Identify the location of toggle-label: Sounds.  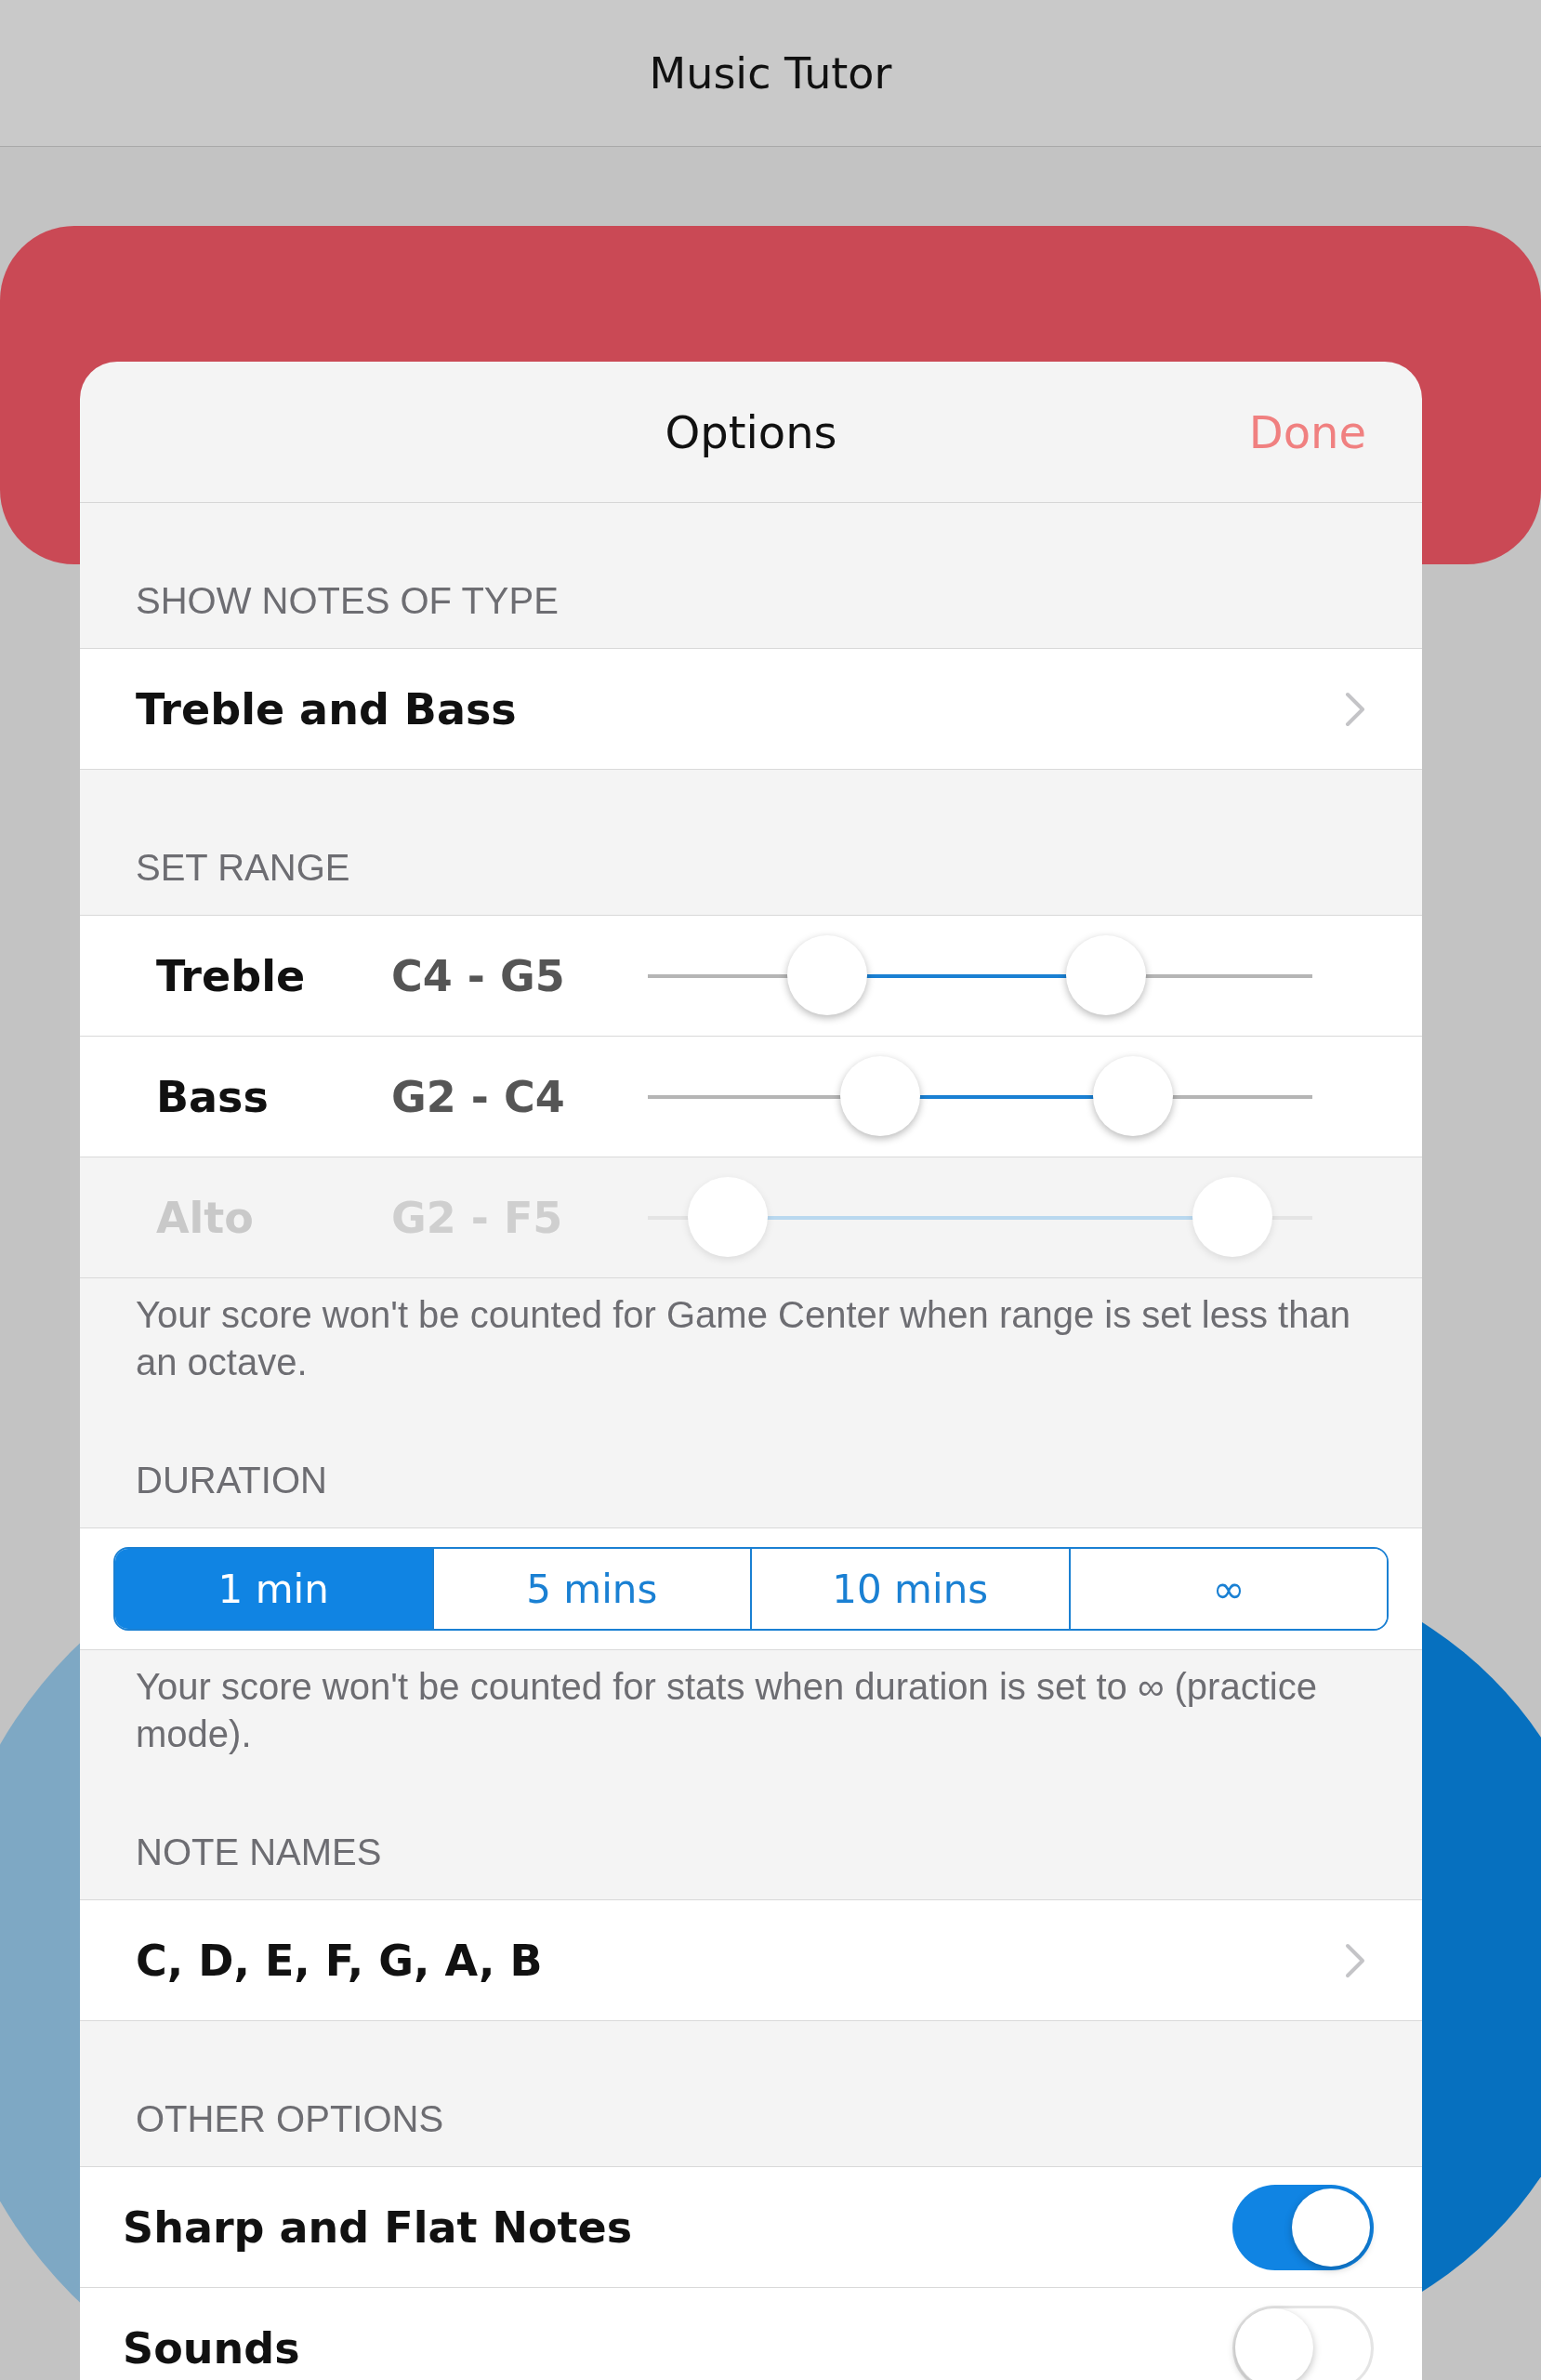
(211, 2347).